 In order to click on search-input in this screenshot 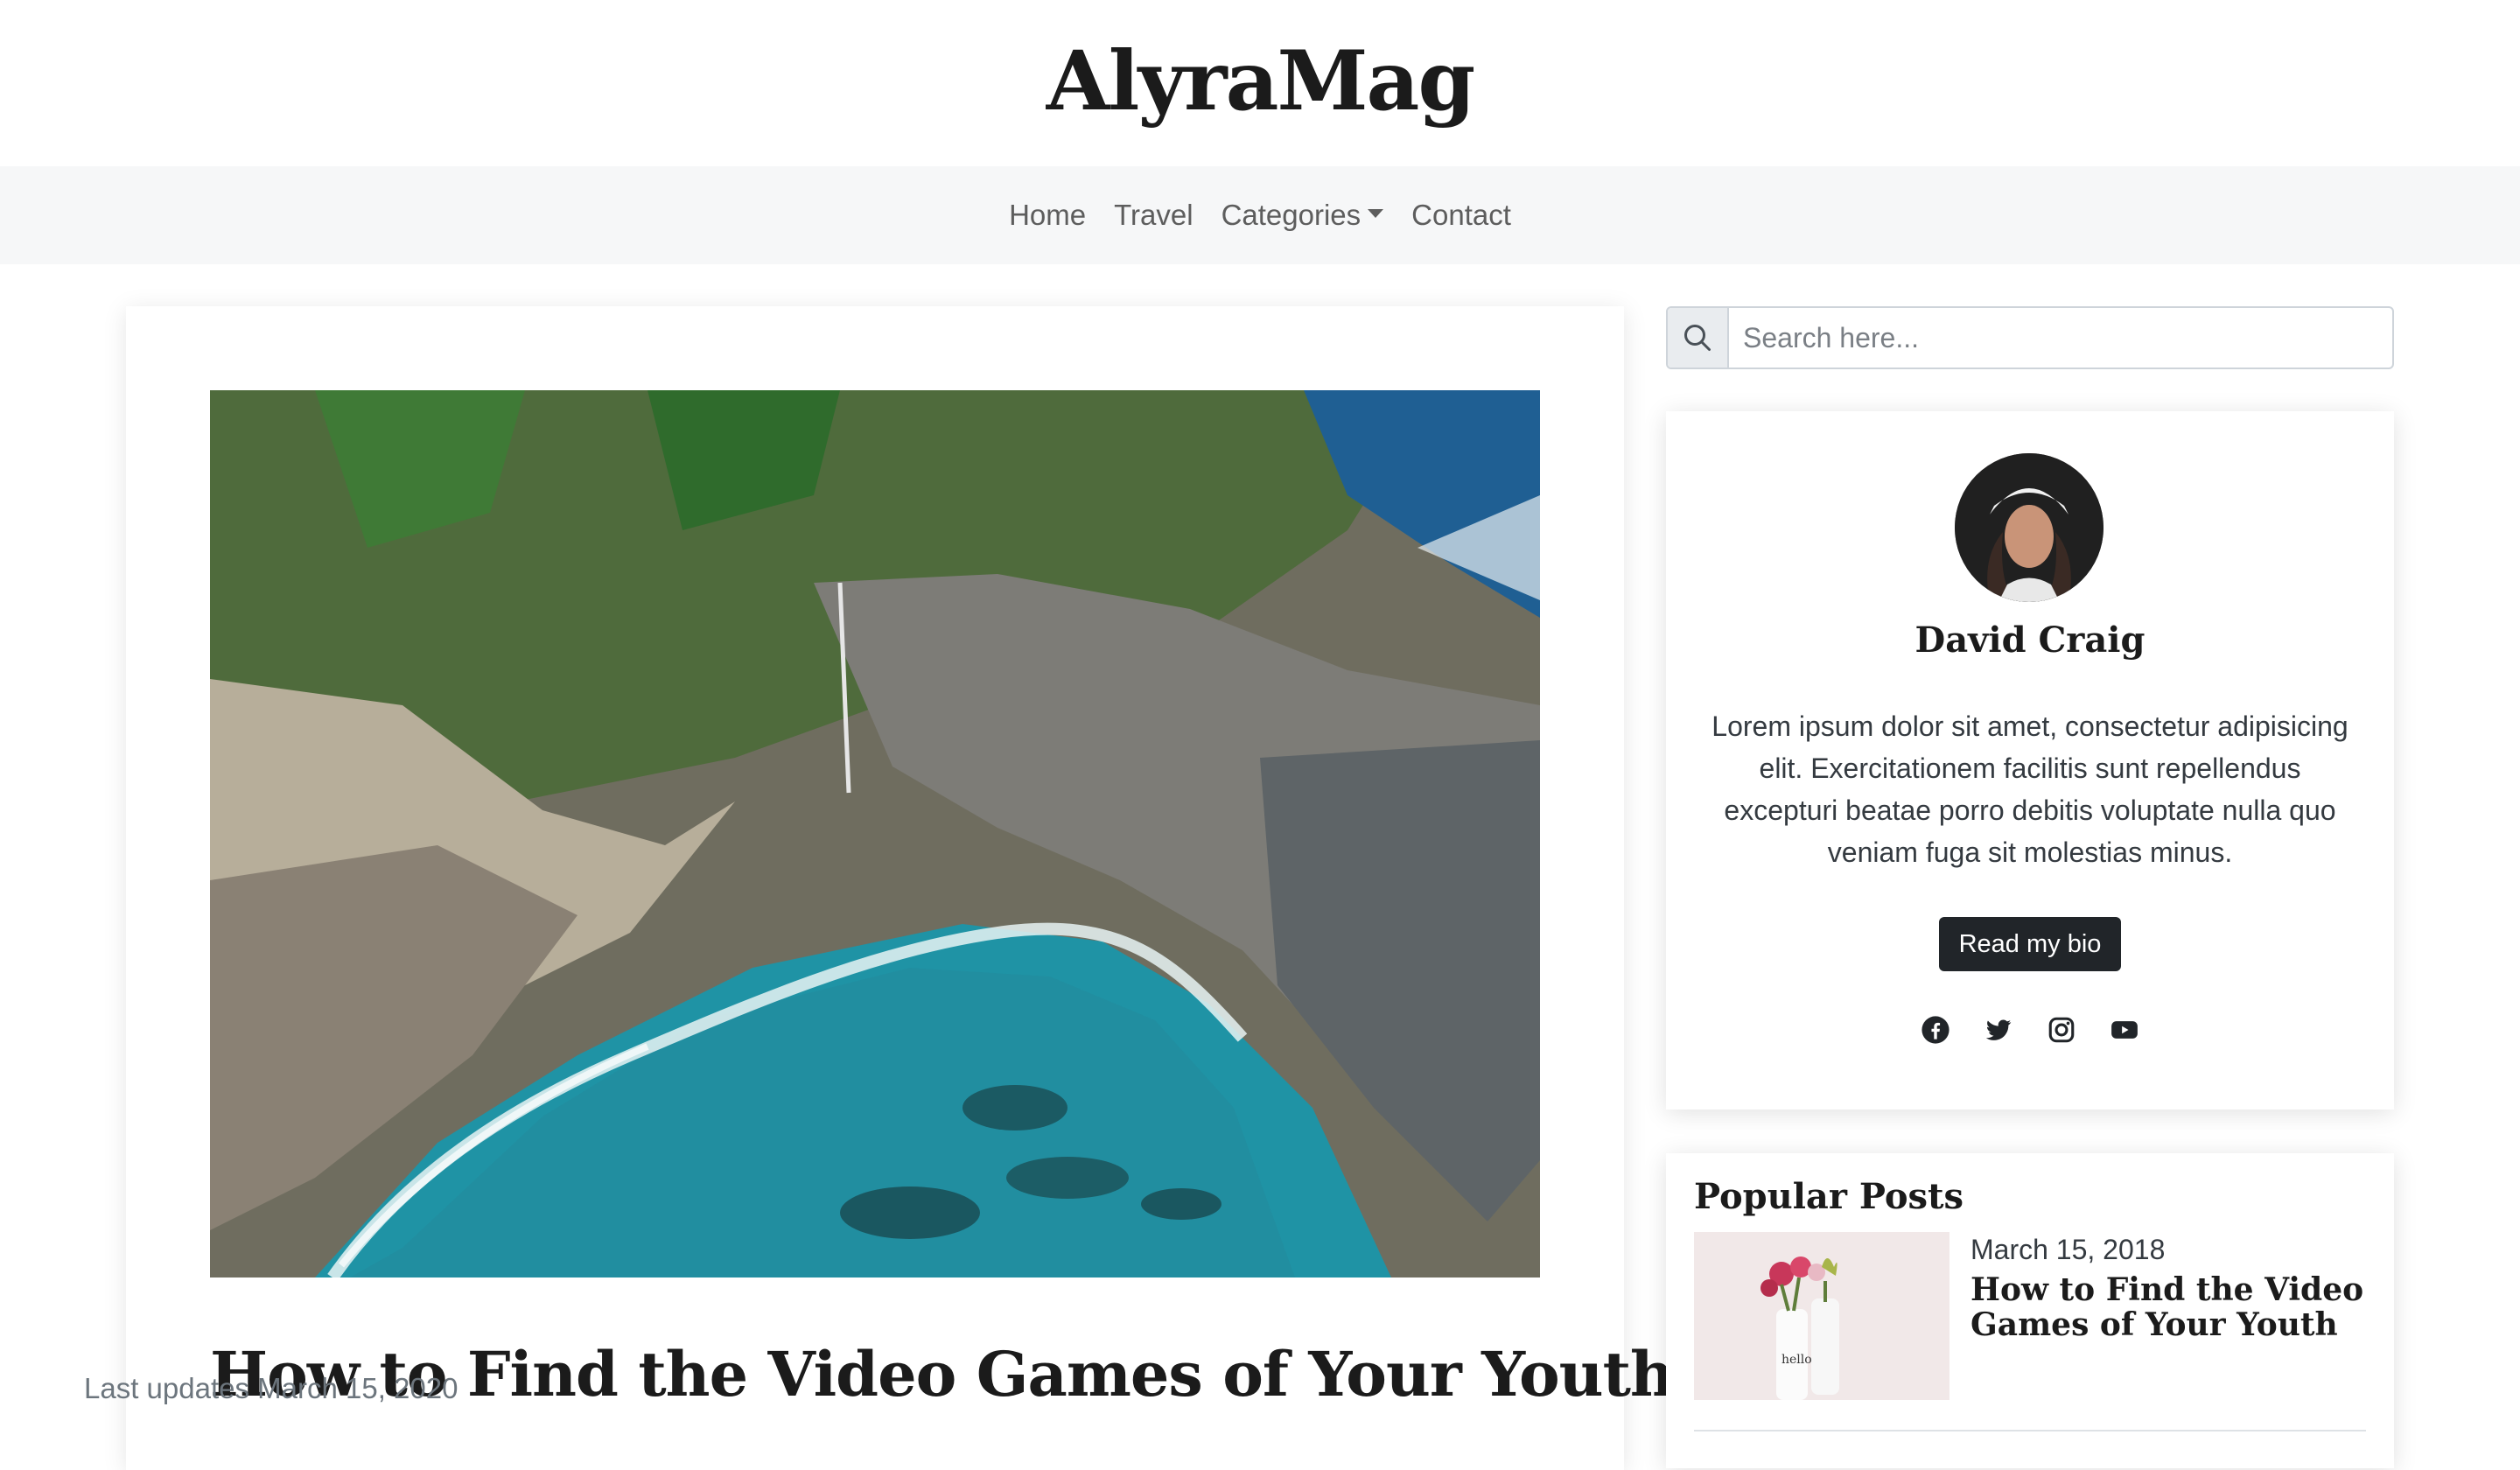, I will do `click(2060, 338)`.